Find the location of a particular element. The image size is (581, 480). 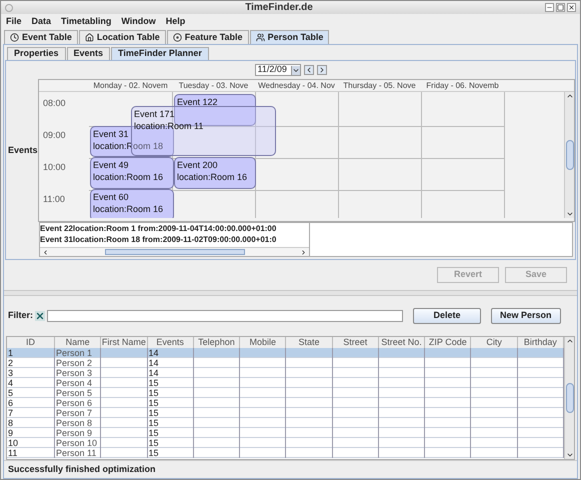

menu-item: Help is located at coordinates (176, 21).